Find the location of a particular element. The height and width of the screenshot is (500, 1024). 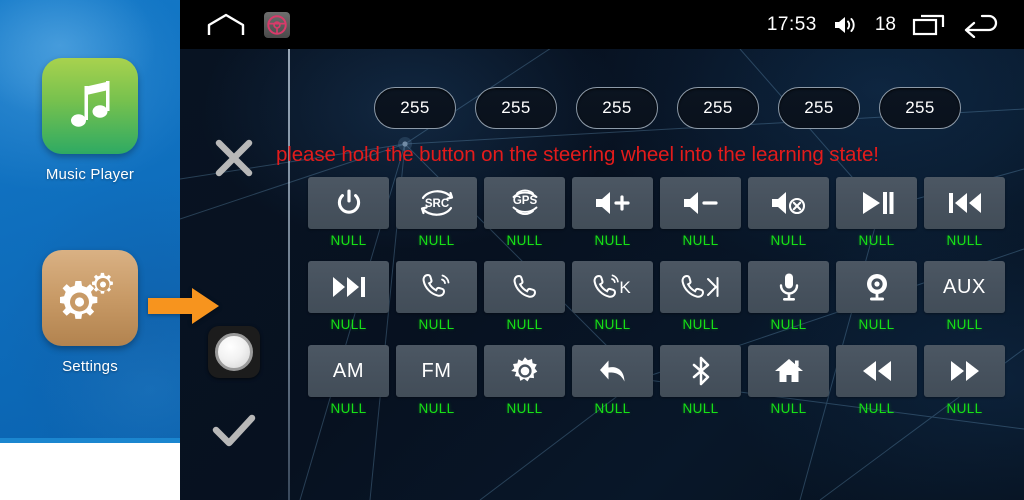

fast-forward-button is located at coordinates (964, 371).